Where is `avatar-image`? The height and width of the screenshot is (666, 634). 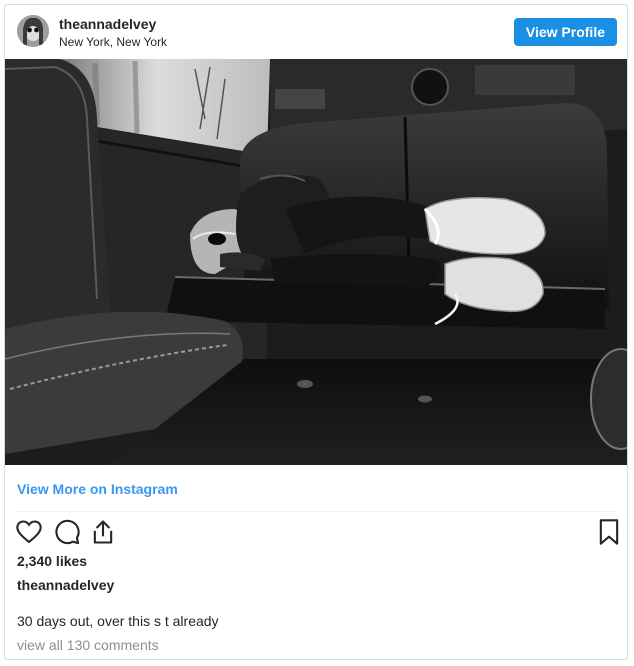
avatar-image is located at coordinates (33, 31).